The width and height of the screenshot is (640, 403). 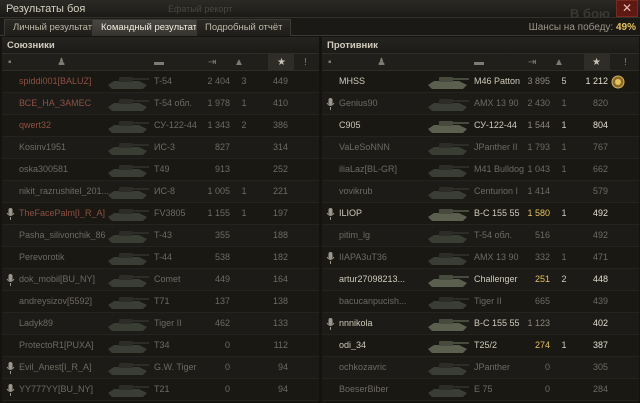 I want to click on player-row: ILIOP B-C 155 55 1 580 1 492, so click(x=480, y=214).